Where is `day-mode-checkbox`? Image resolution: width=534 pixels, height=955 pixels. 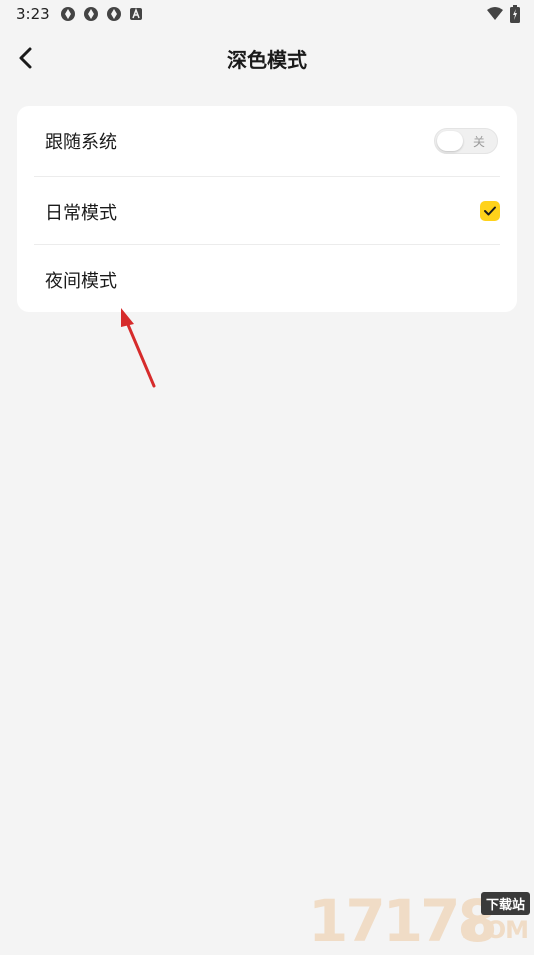 day-mode-checkbox is located at coordinates (490, 211).